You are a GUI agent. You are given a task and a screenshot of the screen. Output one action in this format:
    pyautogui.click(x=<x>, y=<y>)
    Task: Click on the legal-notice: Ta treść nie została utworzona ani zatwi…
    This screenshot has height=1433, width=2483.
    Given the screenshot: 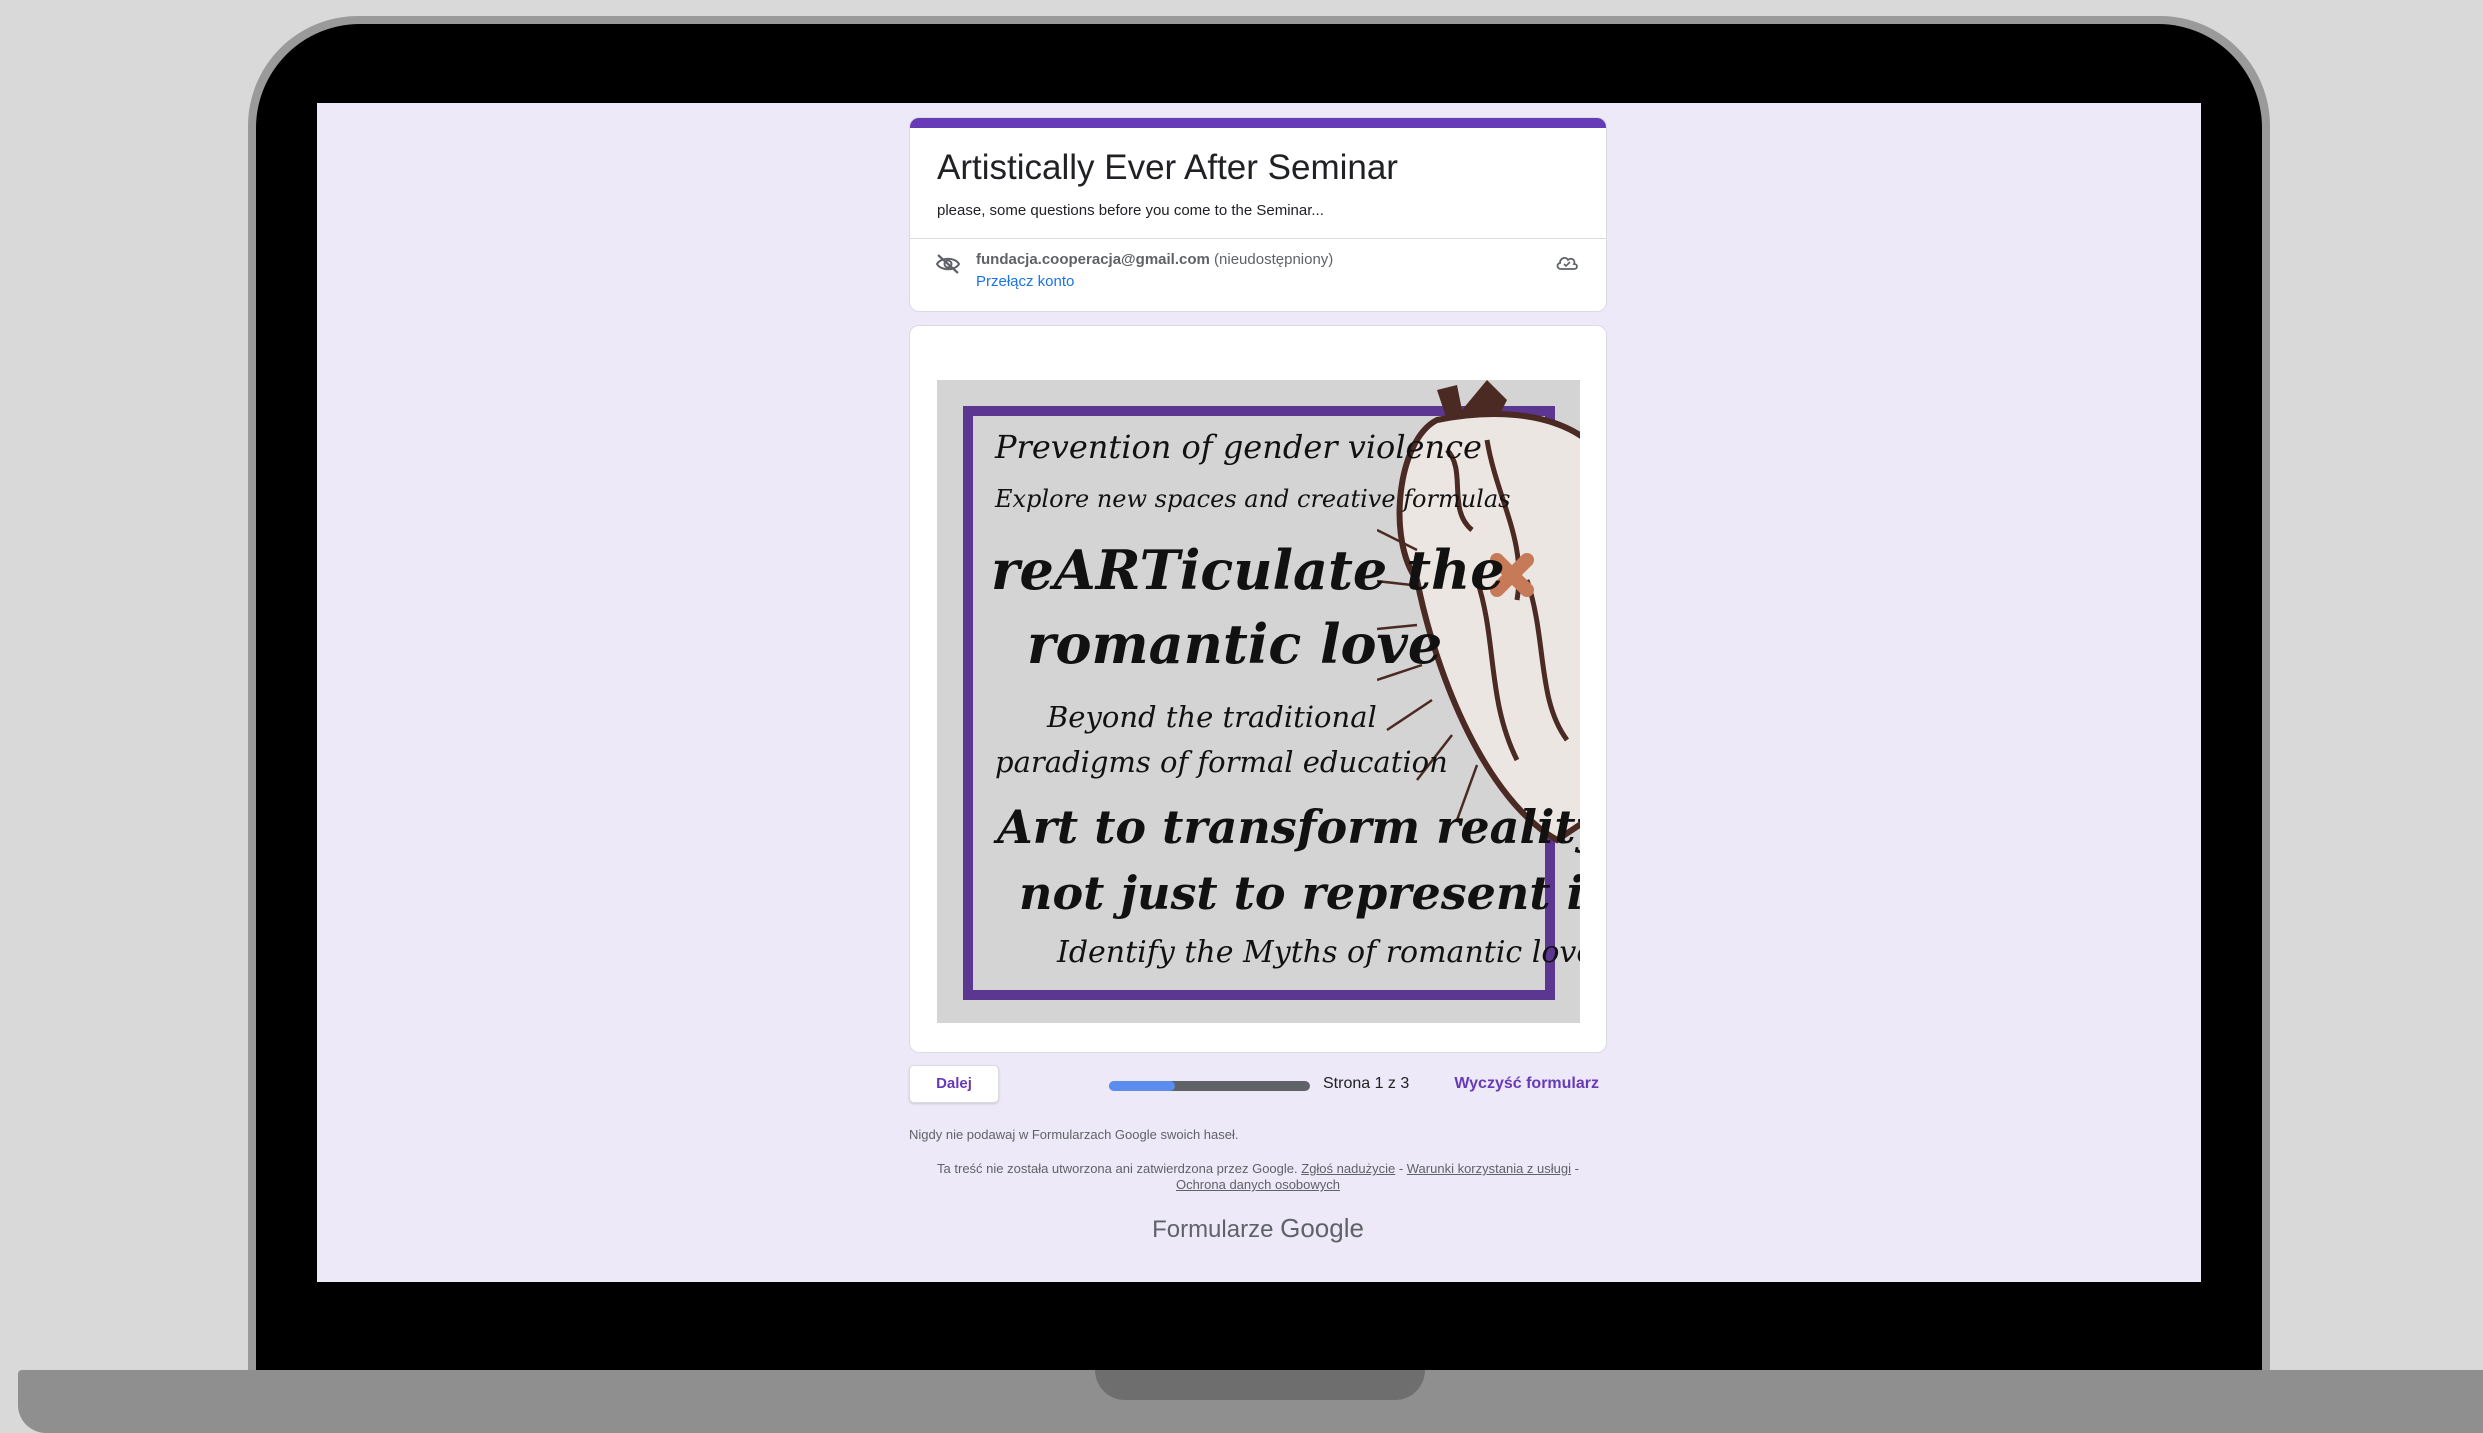 What is the action you would take?
    pyautogui.click(x=1258, y=1176)
    